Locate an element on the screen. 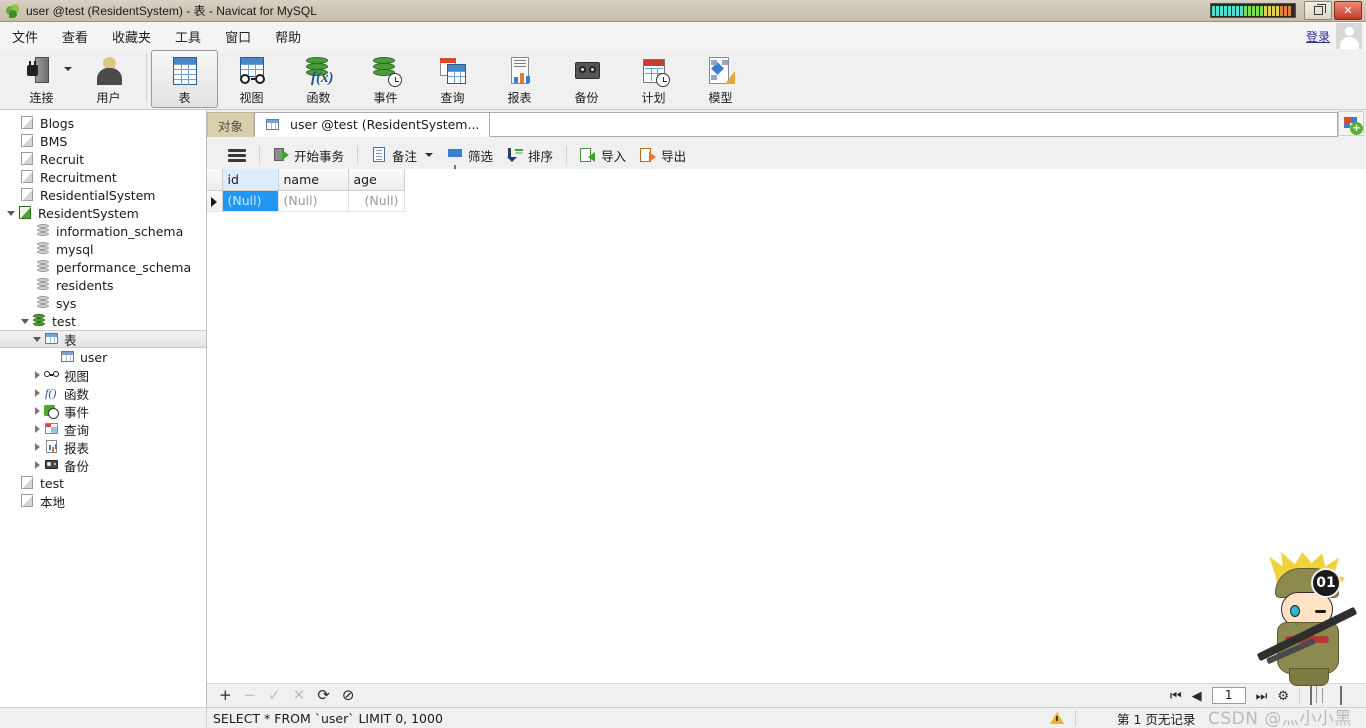 The image size is (1366, 728). ribbon-button-report: 报表 is located at coordinates (519, 79).